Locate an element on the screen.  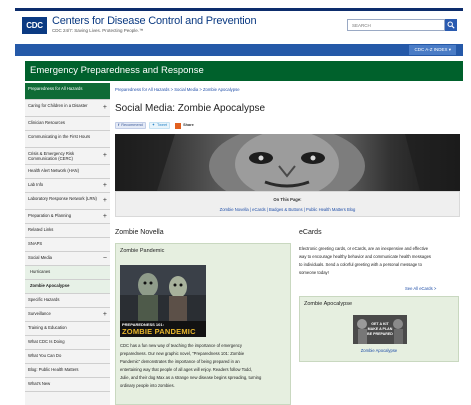
az-index-button: CDC A-Z INDEX ▾ is located at coordinates (432, 50).